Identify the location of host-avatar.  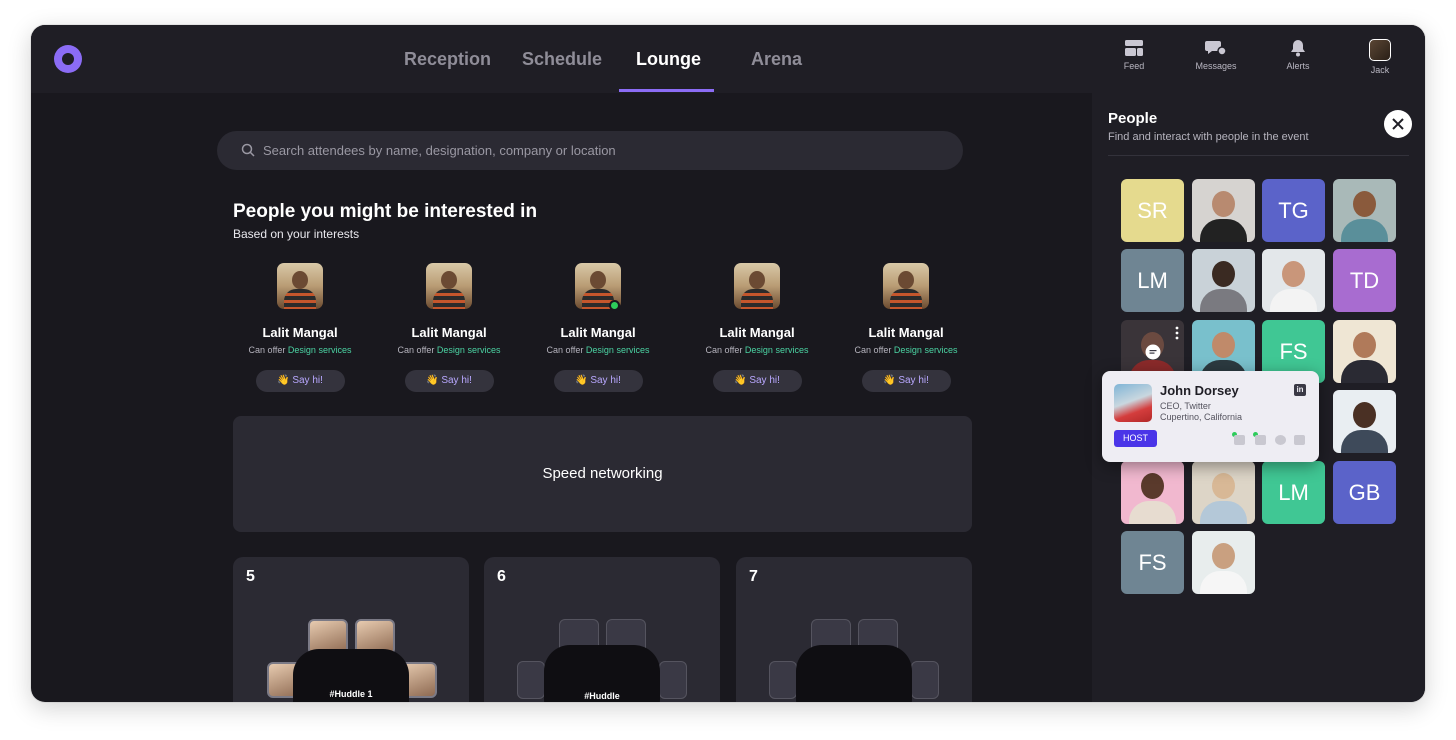
(1133, 403).